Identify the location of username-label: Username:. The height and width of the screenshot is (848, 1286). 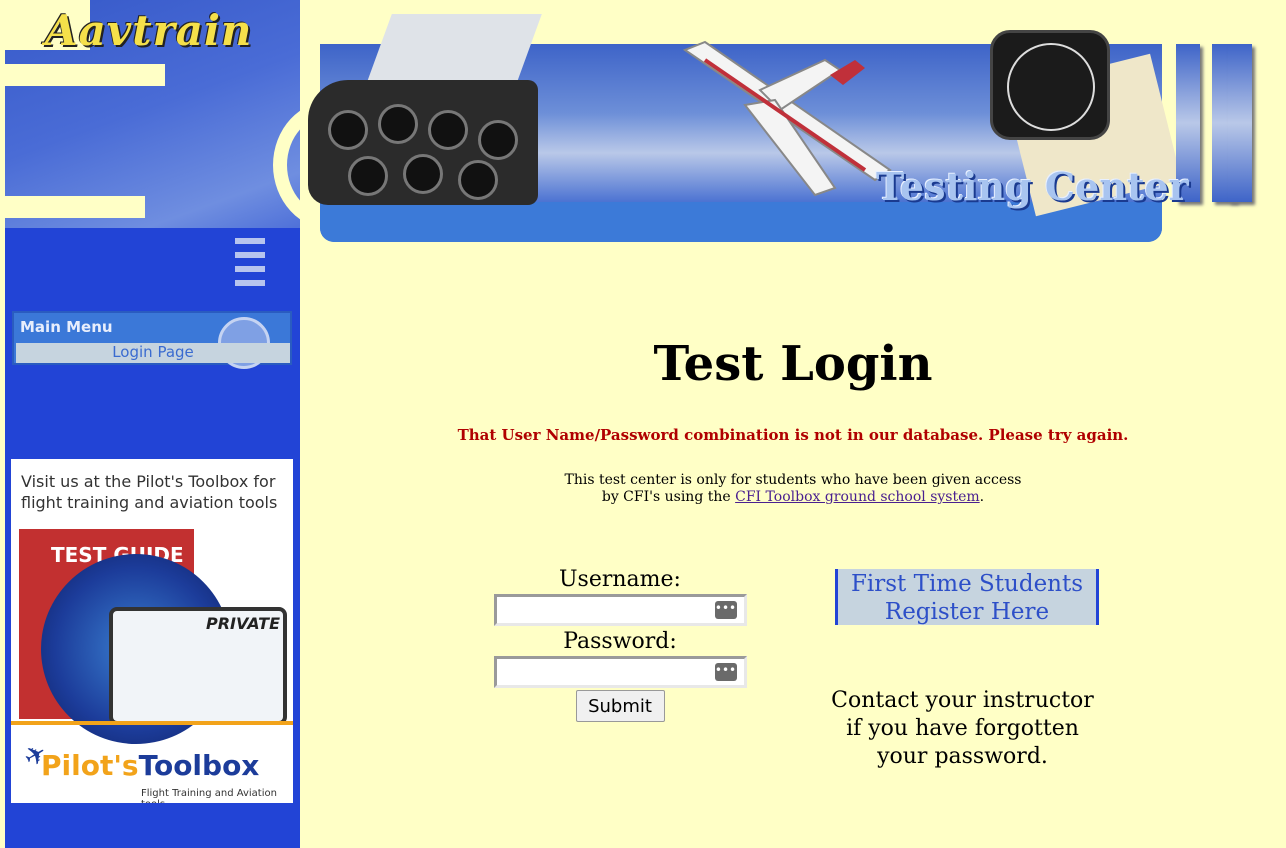
(620, 579).